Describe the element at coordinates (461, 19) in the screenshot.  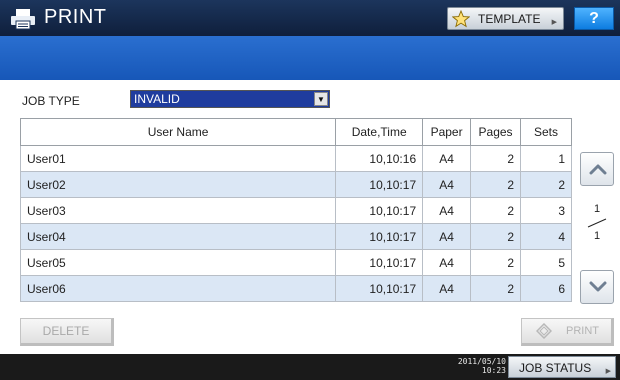
I see `star-icon` at that location.